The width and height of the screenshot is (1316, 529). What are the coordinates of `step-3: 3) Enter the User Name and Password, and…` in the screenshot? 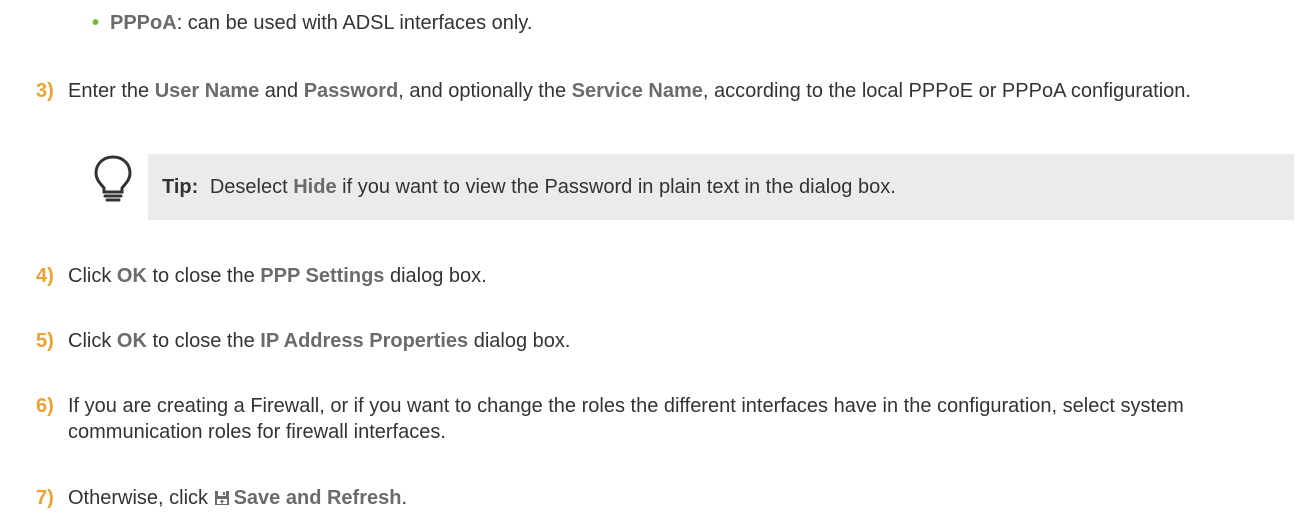 It's located at (676, 91).